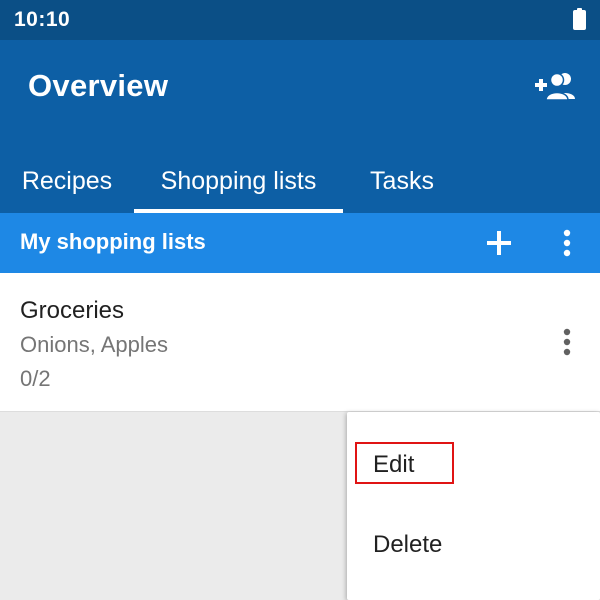  I want to click on menu-item-delete: Delete, so click(473, 546).